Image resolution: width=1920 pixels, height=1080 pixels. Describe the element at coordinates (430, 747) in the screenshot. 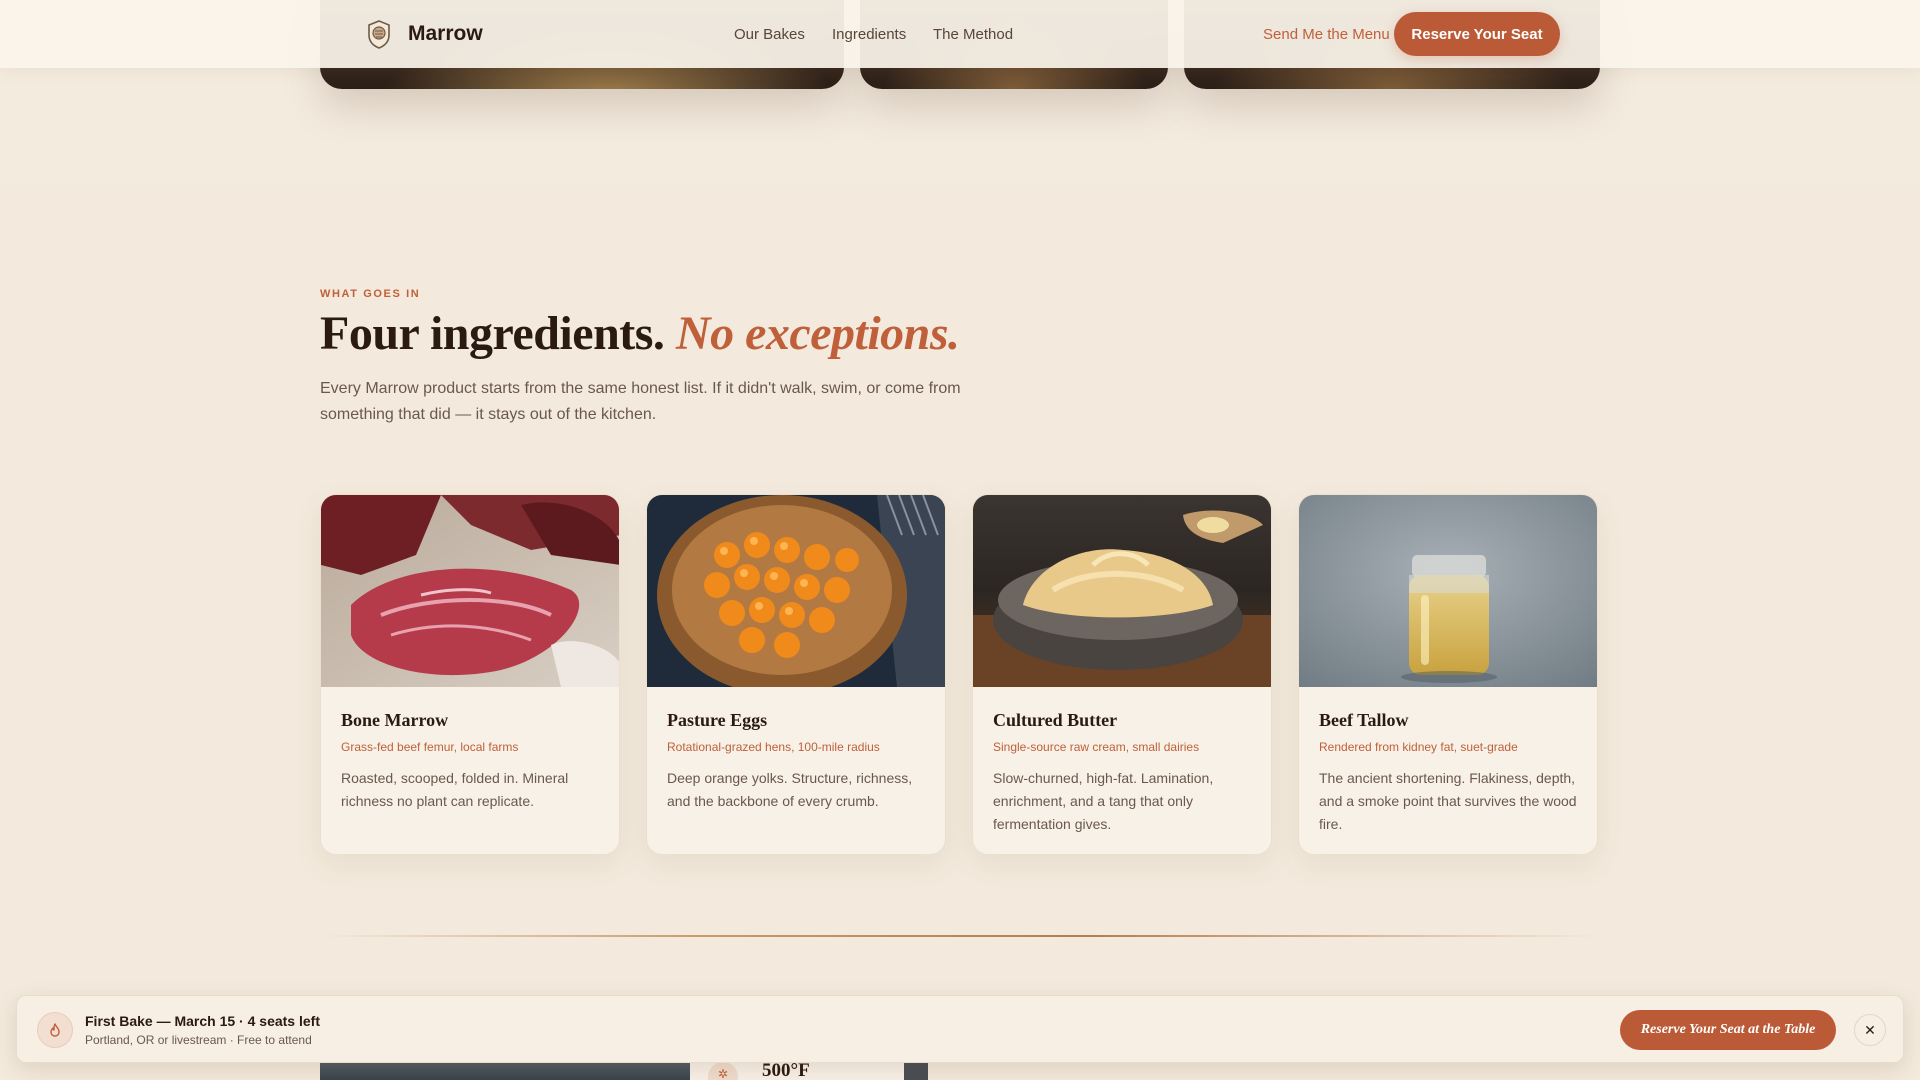

I see `card-subtitle: Grass-fed beef femur, local farms` at that location.